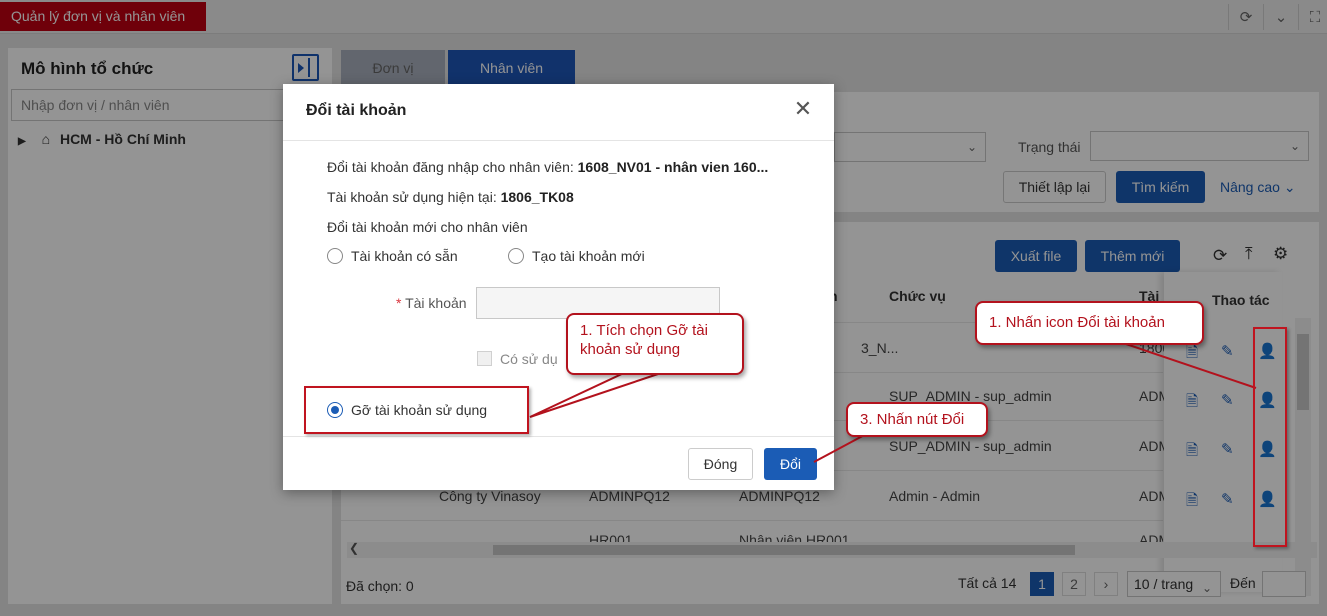 This screenshot has width=1327, height=616. What do you see at coordinates (399, 303) in the screenshot?
I see `required-mark: *` at bounding box center [399, 303].